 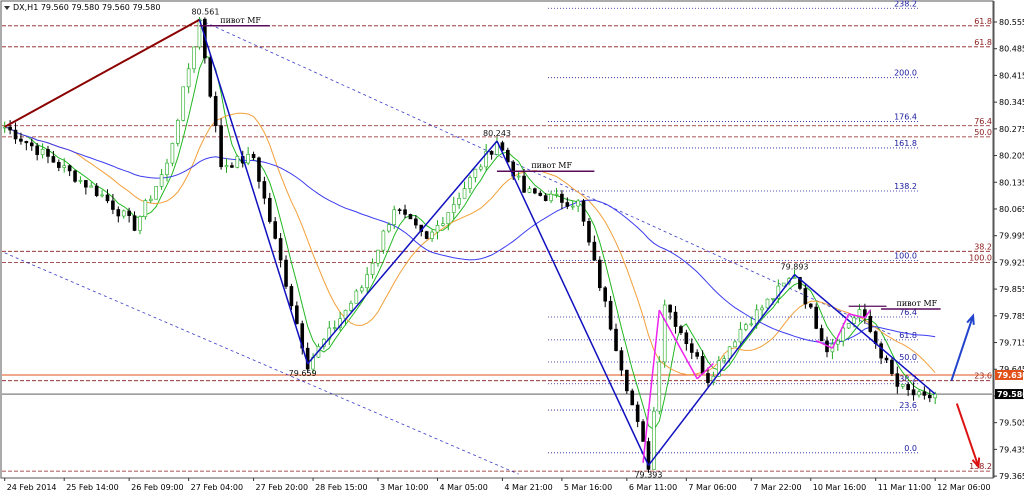 I want to click on red-fib-level-label: 61.8, so click(x=983, y=21).